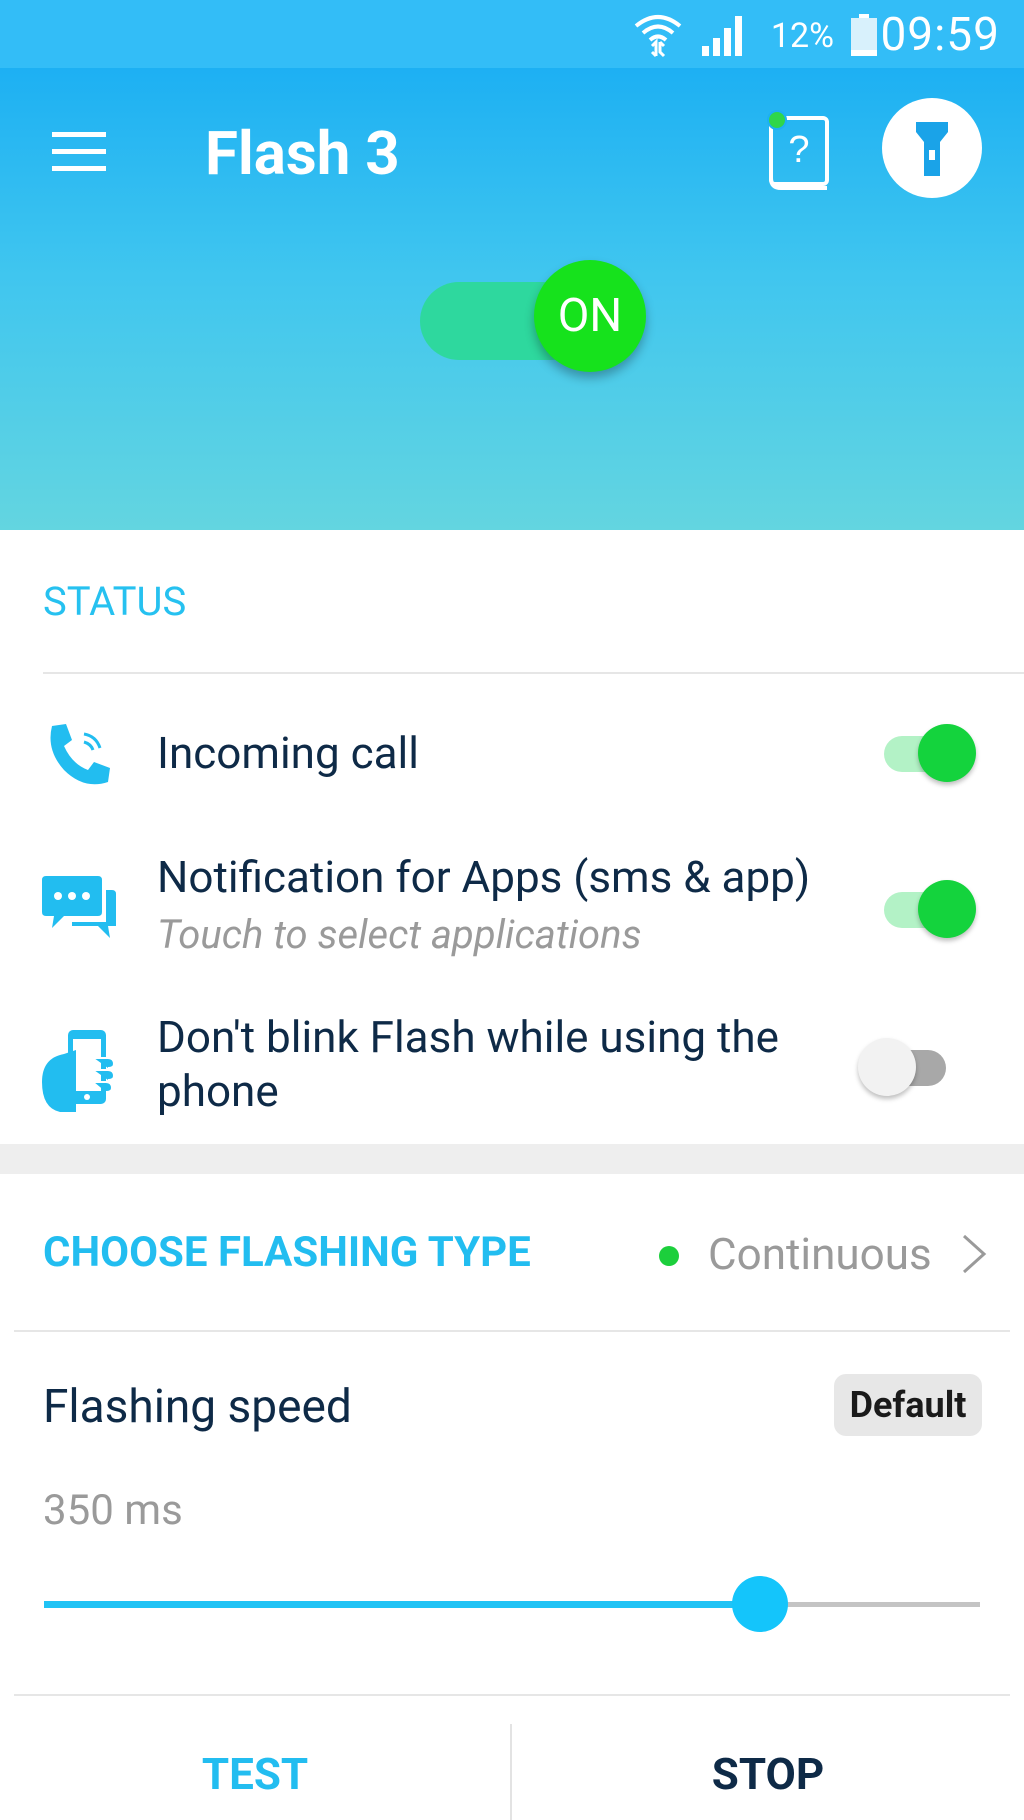  Describe the element at coordinates (302, 153) in the screenshot. I see `app-title: Flash 3` at that location.